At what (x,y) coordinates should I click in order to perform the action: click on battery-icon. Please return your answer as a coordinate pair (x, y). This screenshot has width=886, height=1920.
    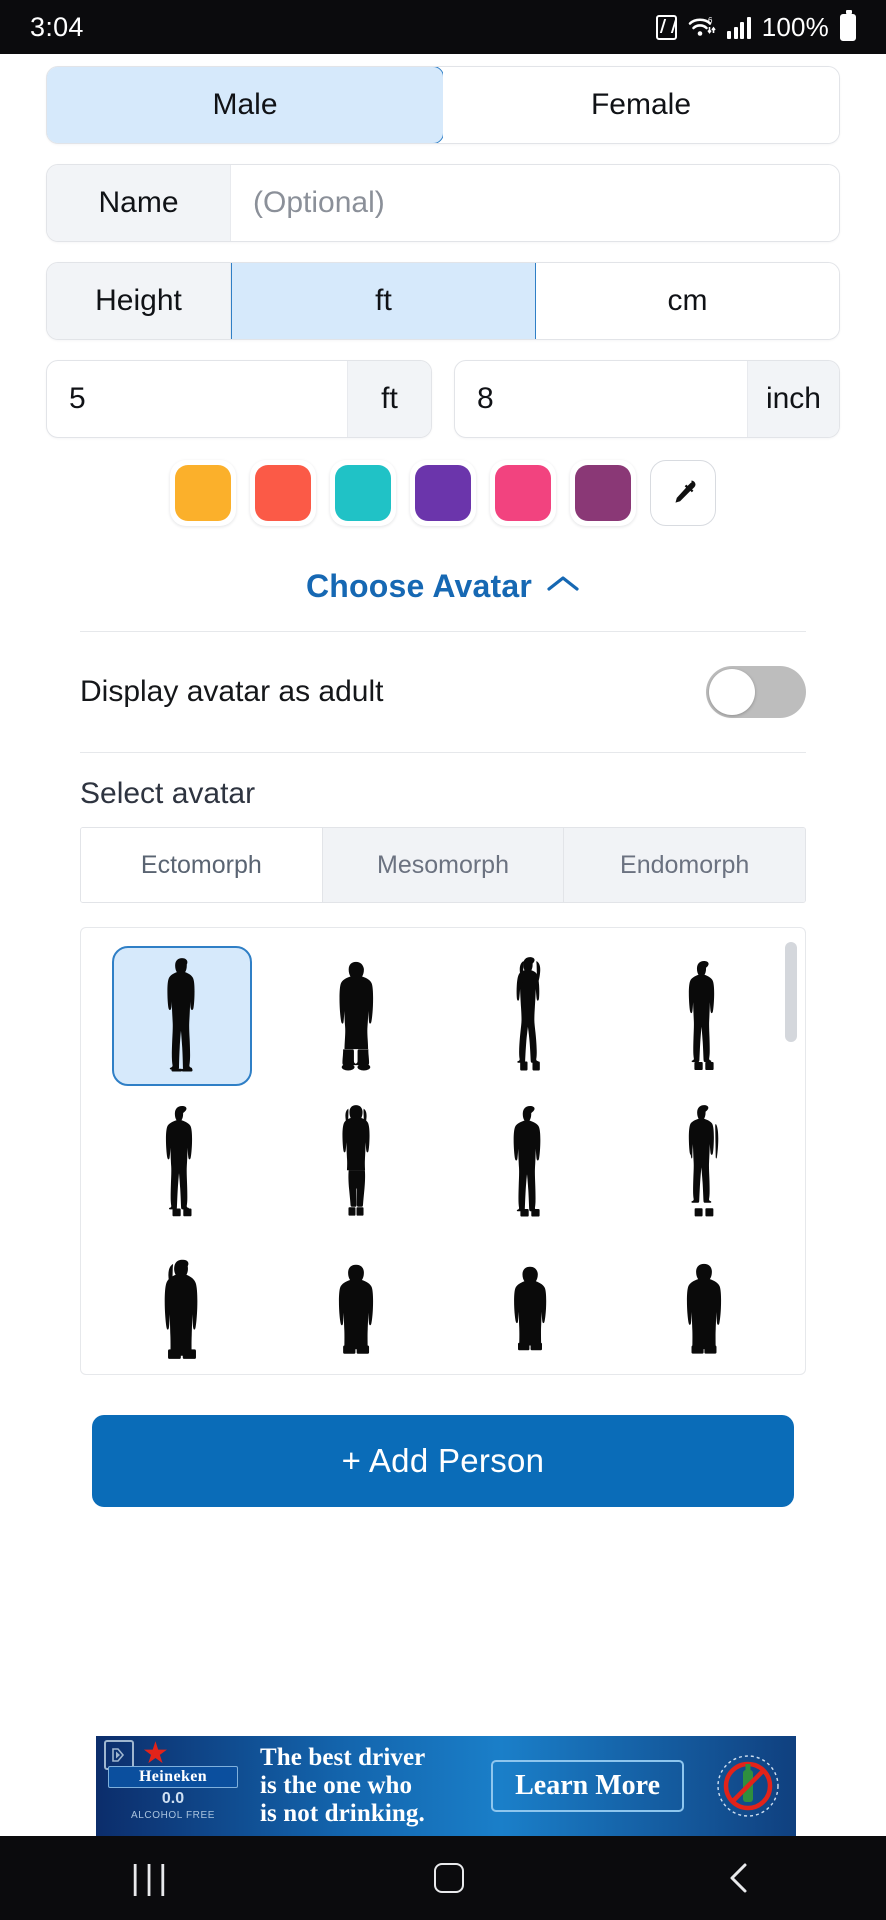
    Looking at the image, I should click on (848, 25).